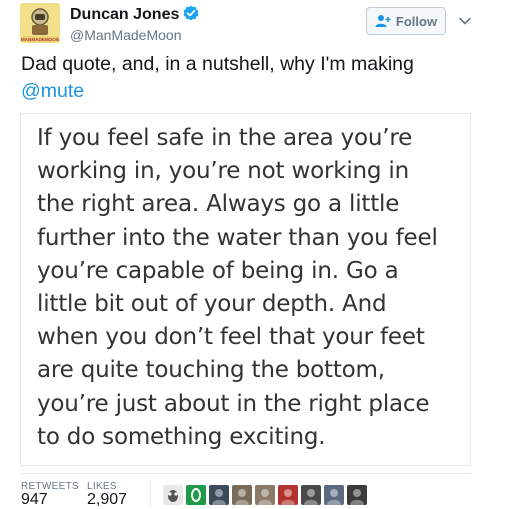 The image size is (514, 509). I want to click on divider, so click(245, 473).